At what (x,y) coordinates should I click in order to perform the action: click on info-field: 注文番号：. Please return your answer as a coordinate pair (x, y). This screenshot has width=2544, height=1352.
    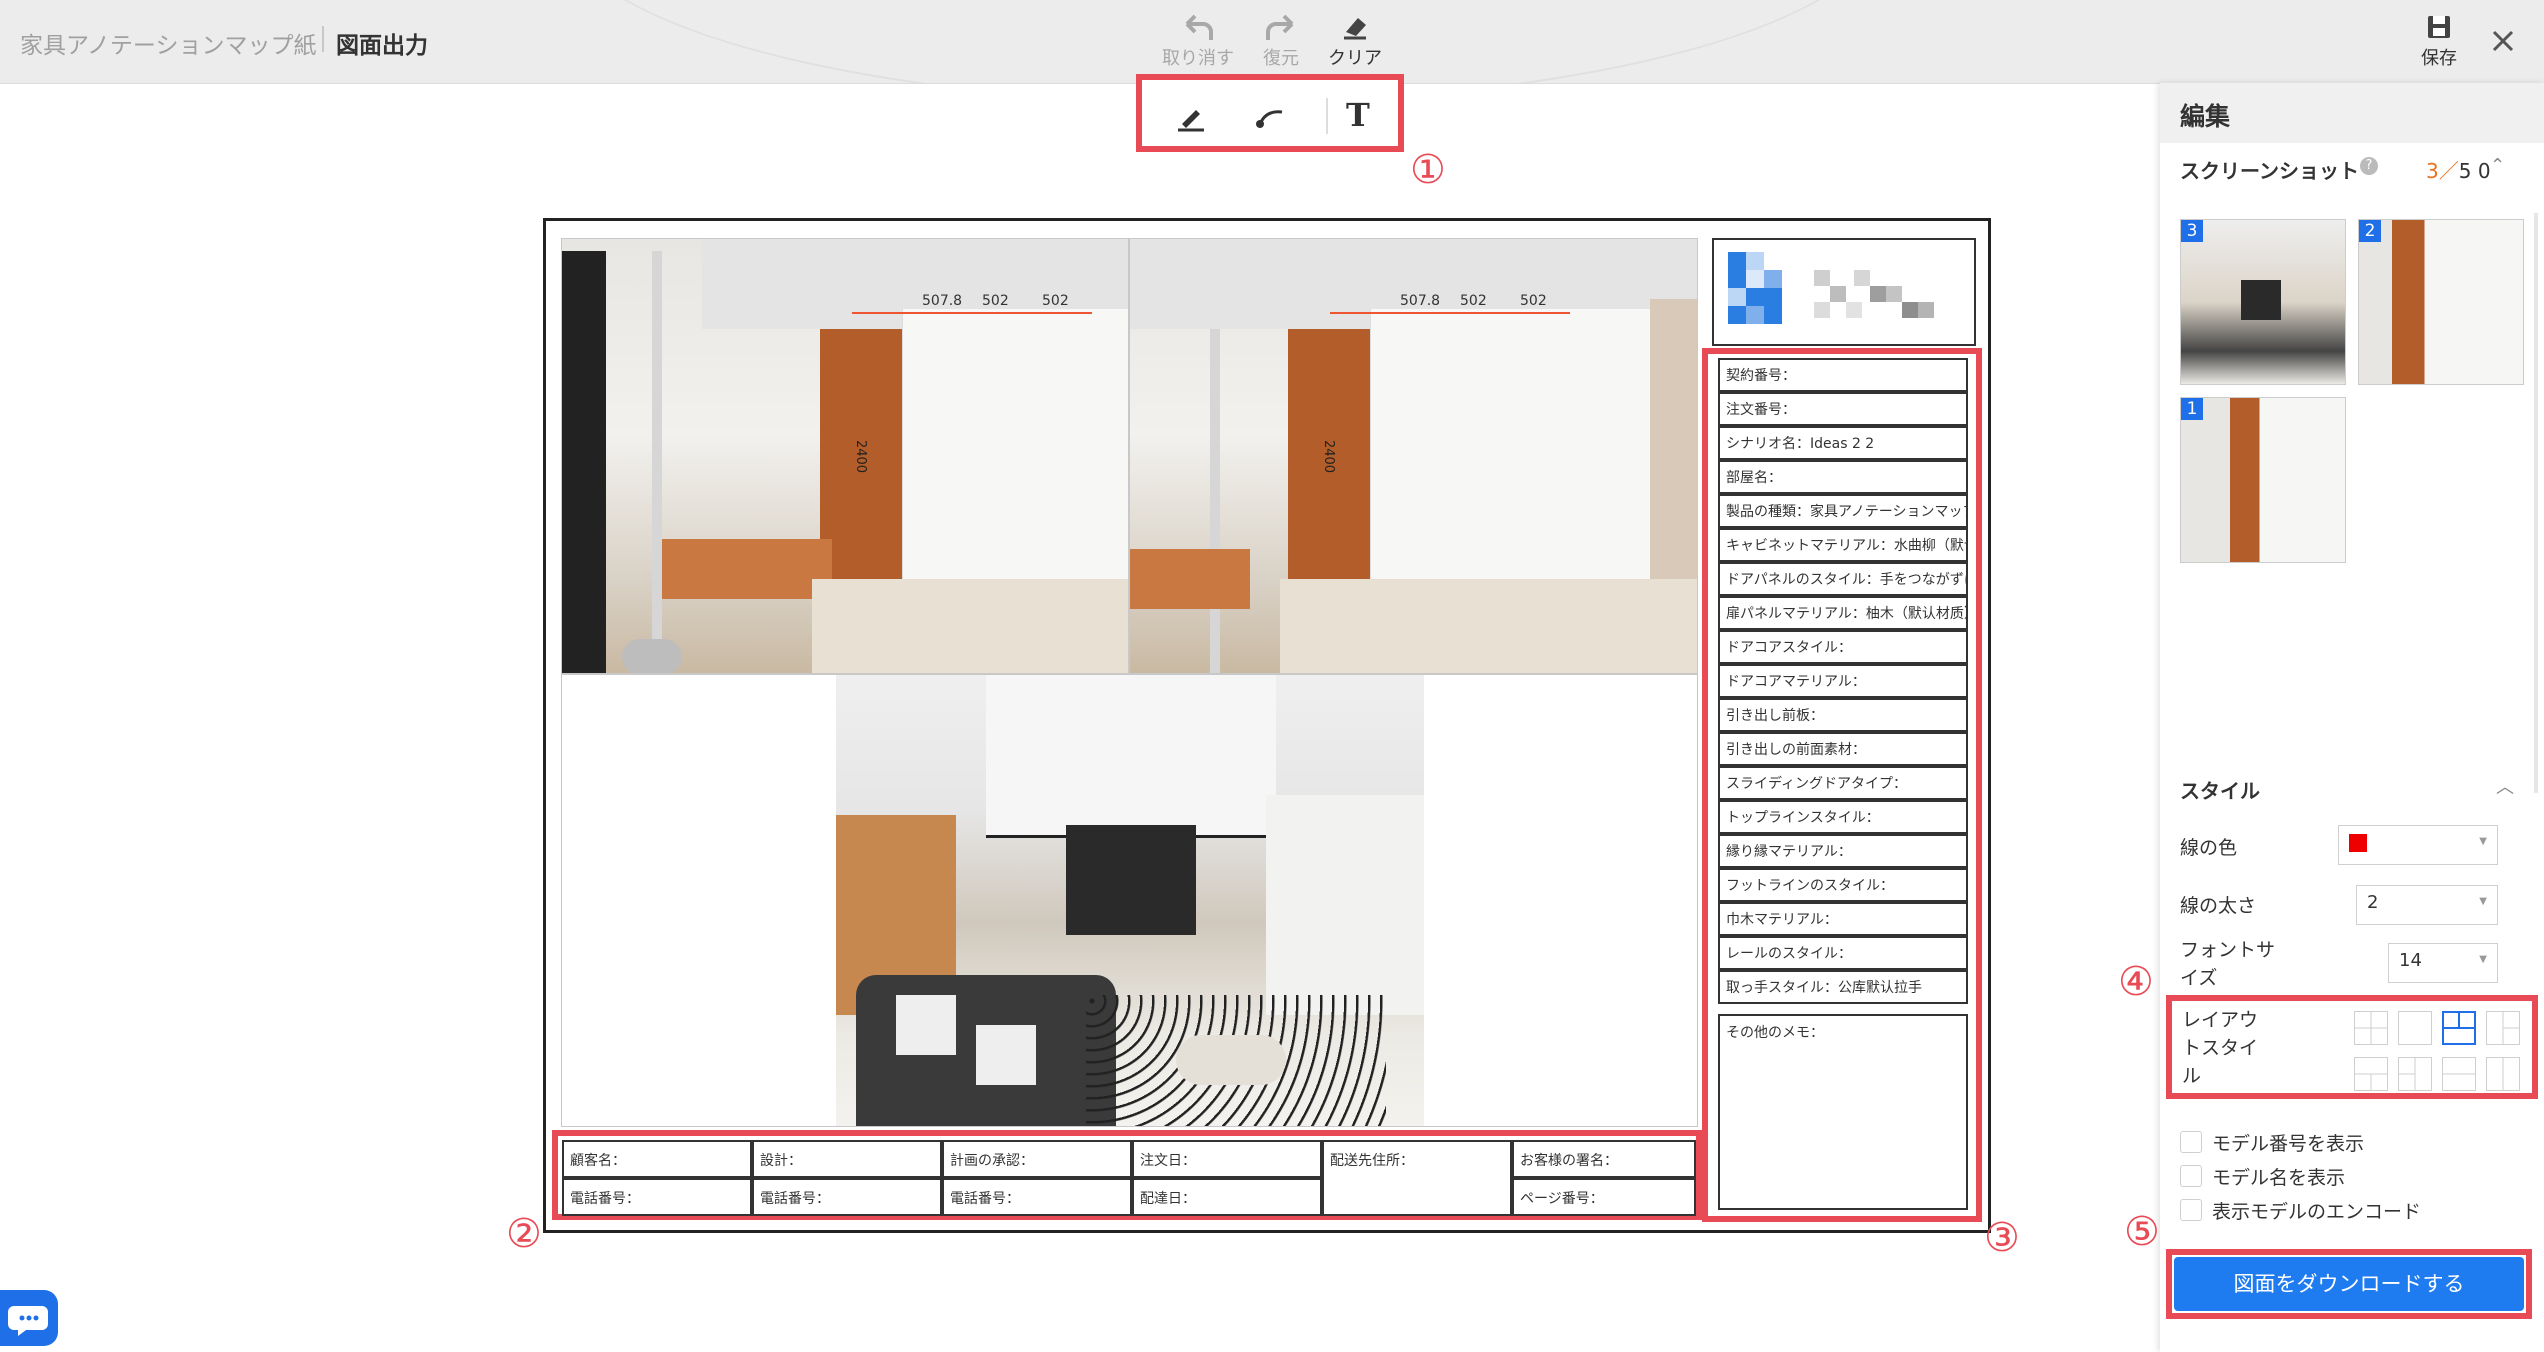
    Looking at the image, I should click on (1843, 409).